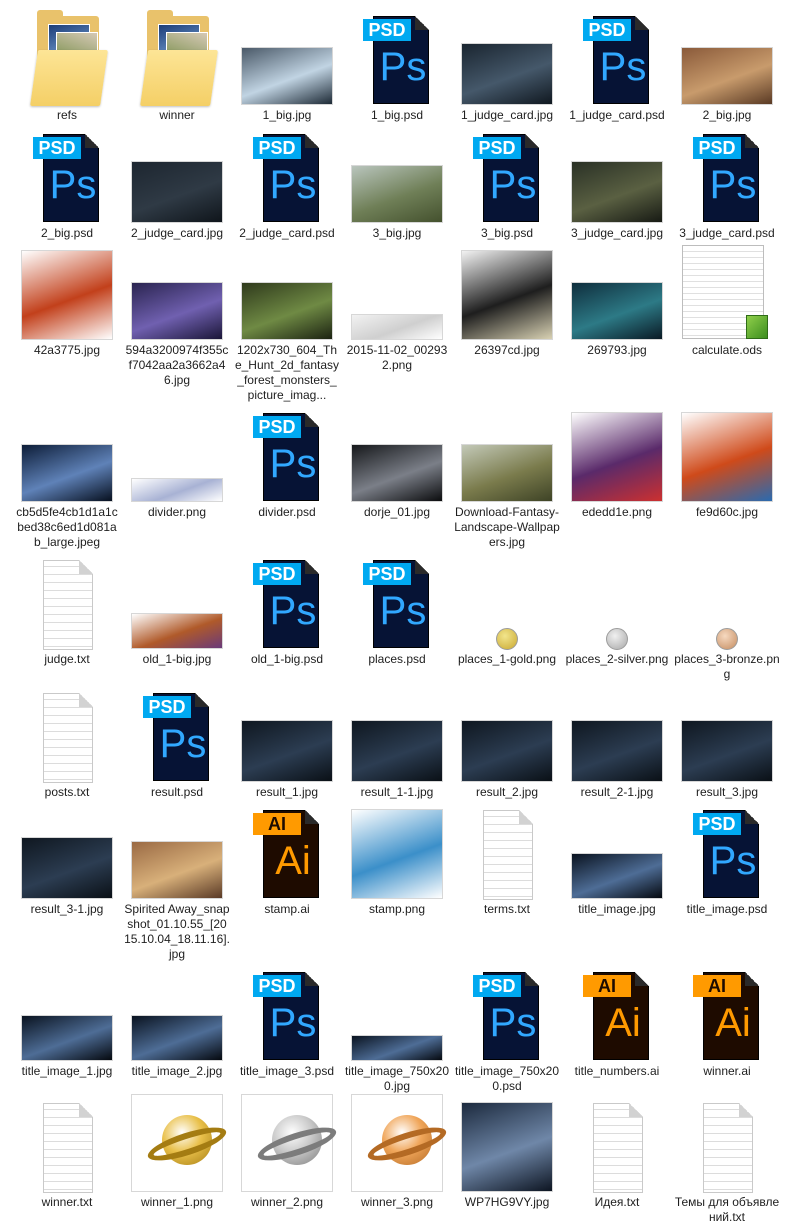 The width and height of the screenshot is (792, 1225). I want to click on file-name-label: ededd1e.png, so click(617, 512).